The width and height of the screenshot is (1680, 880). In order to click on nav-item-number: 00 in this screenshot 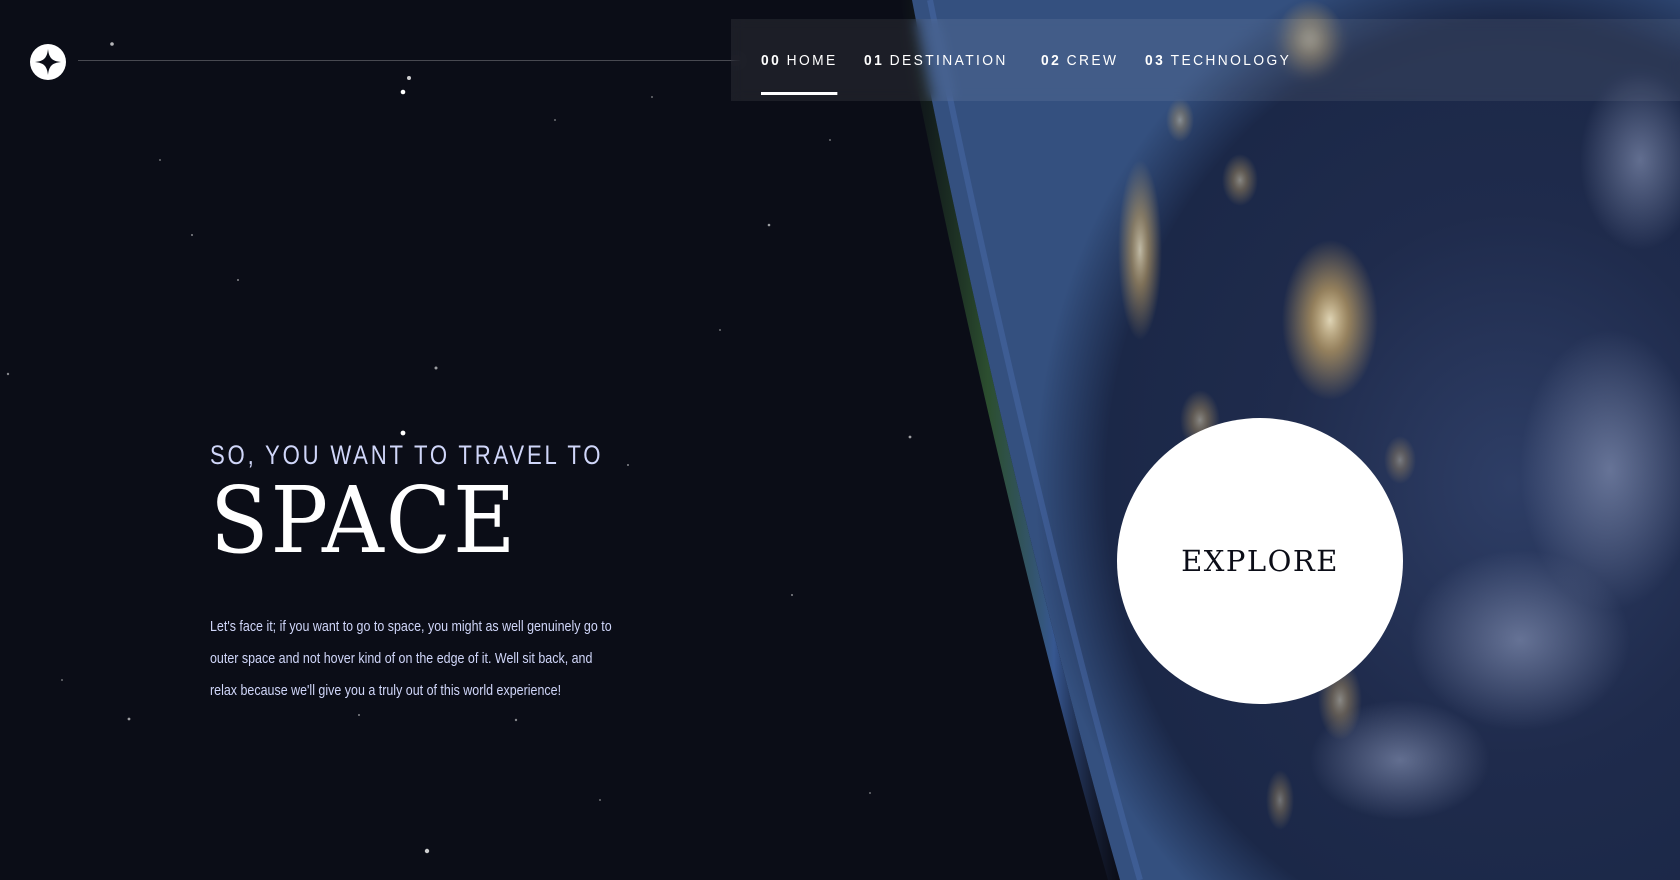, I will do `click(771, 60)`.